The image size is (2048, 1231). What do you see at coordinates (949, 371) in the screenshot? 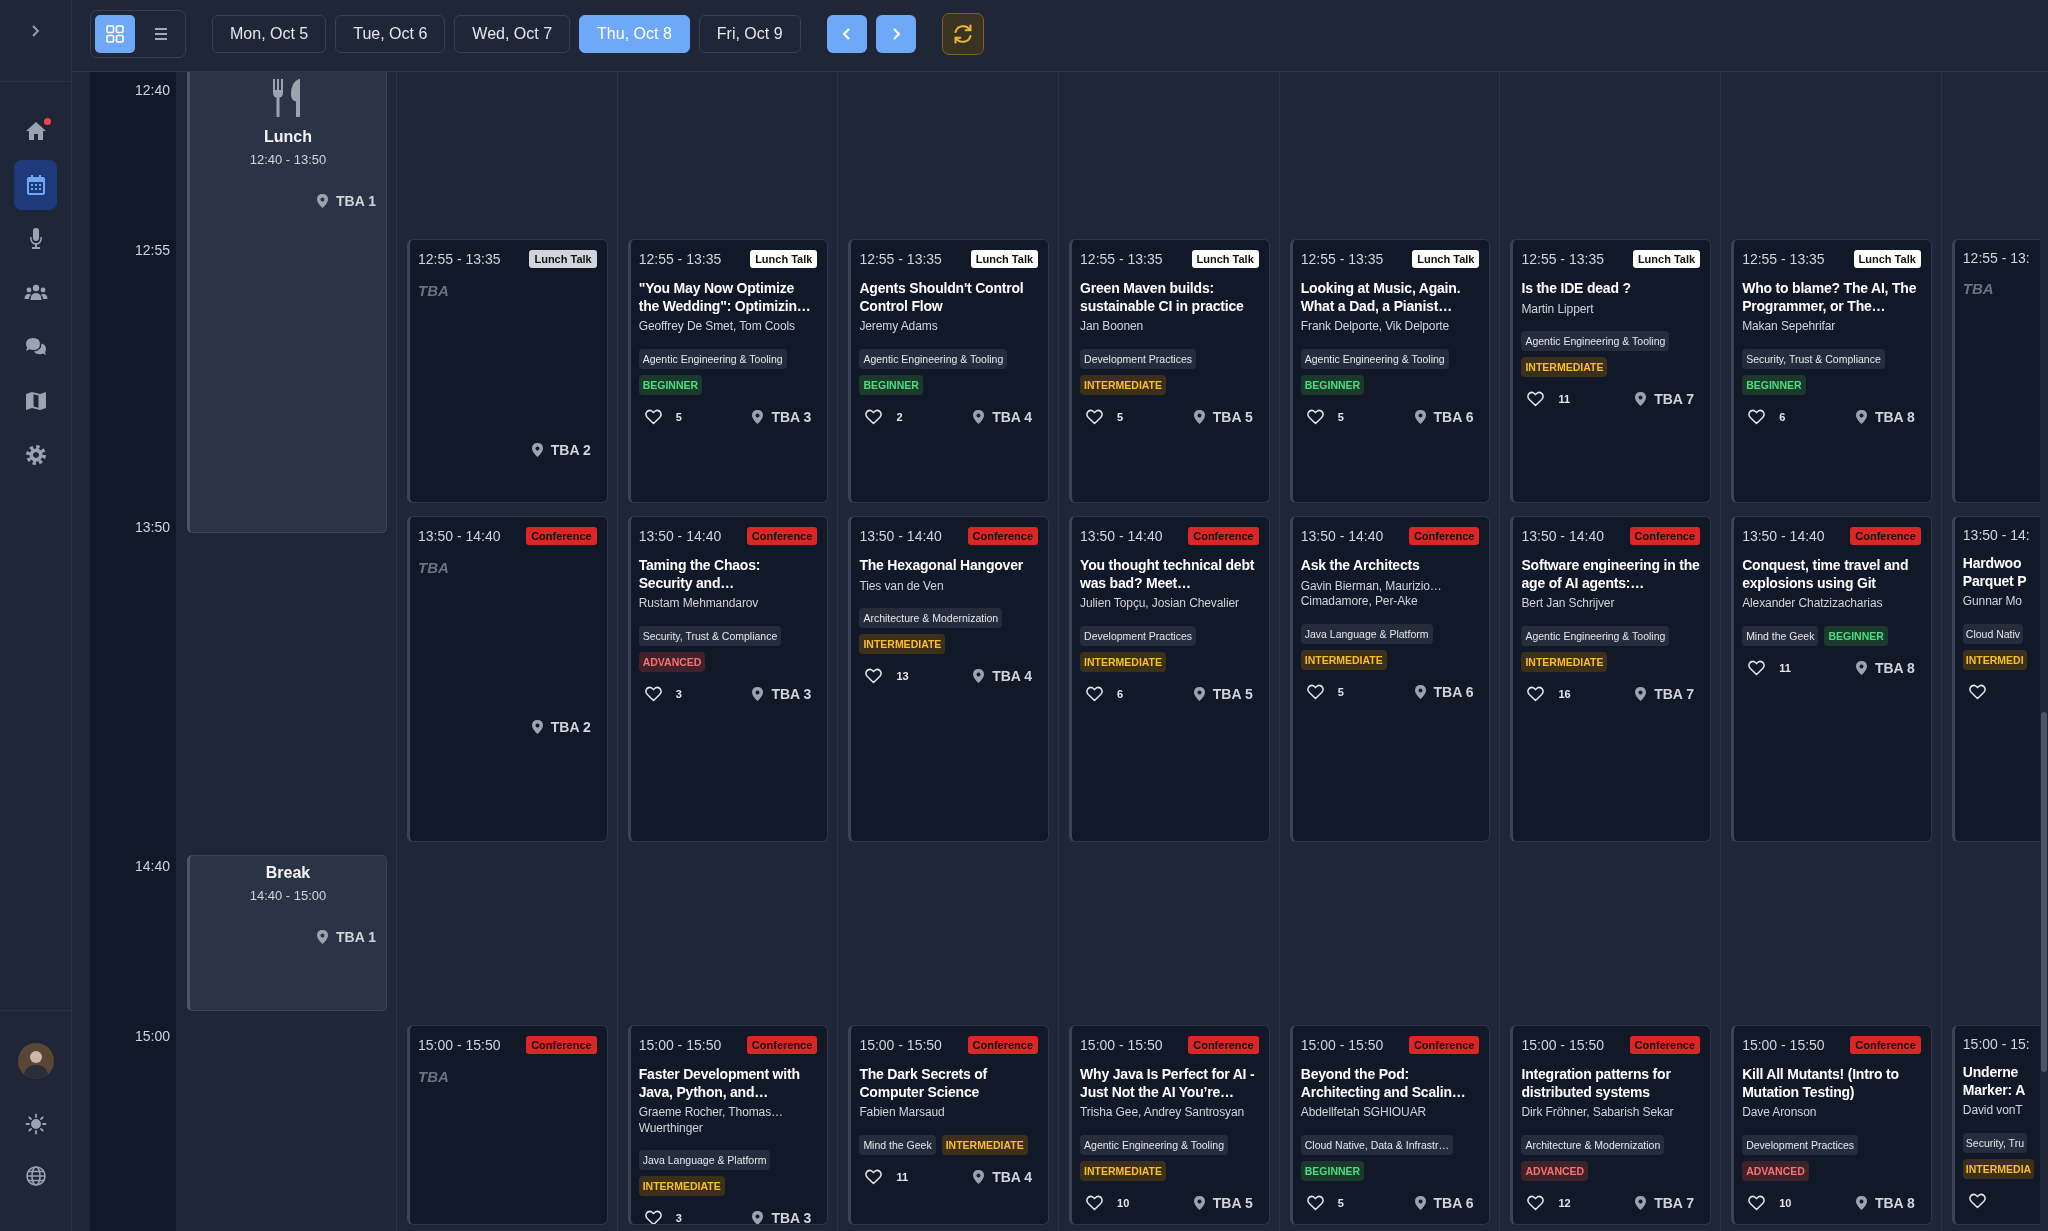
I see `session-card: 12:55 - 13:35 Lunch Talk Agents Shouldn't Control Control Flow Jeremy Adams Agentic Engineering & Tooling BEGINNER 2 TBA 4` at bounding box center [949, 371].